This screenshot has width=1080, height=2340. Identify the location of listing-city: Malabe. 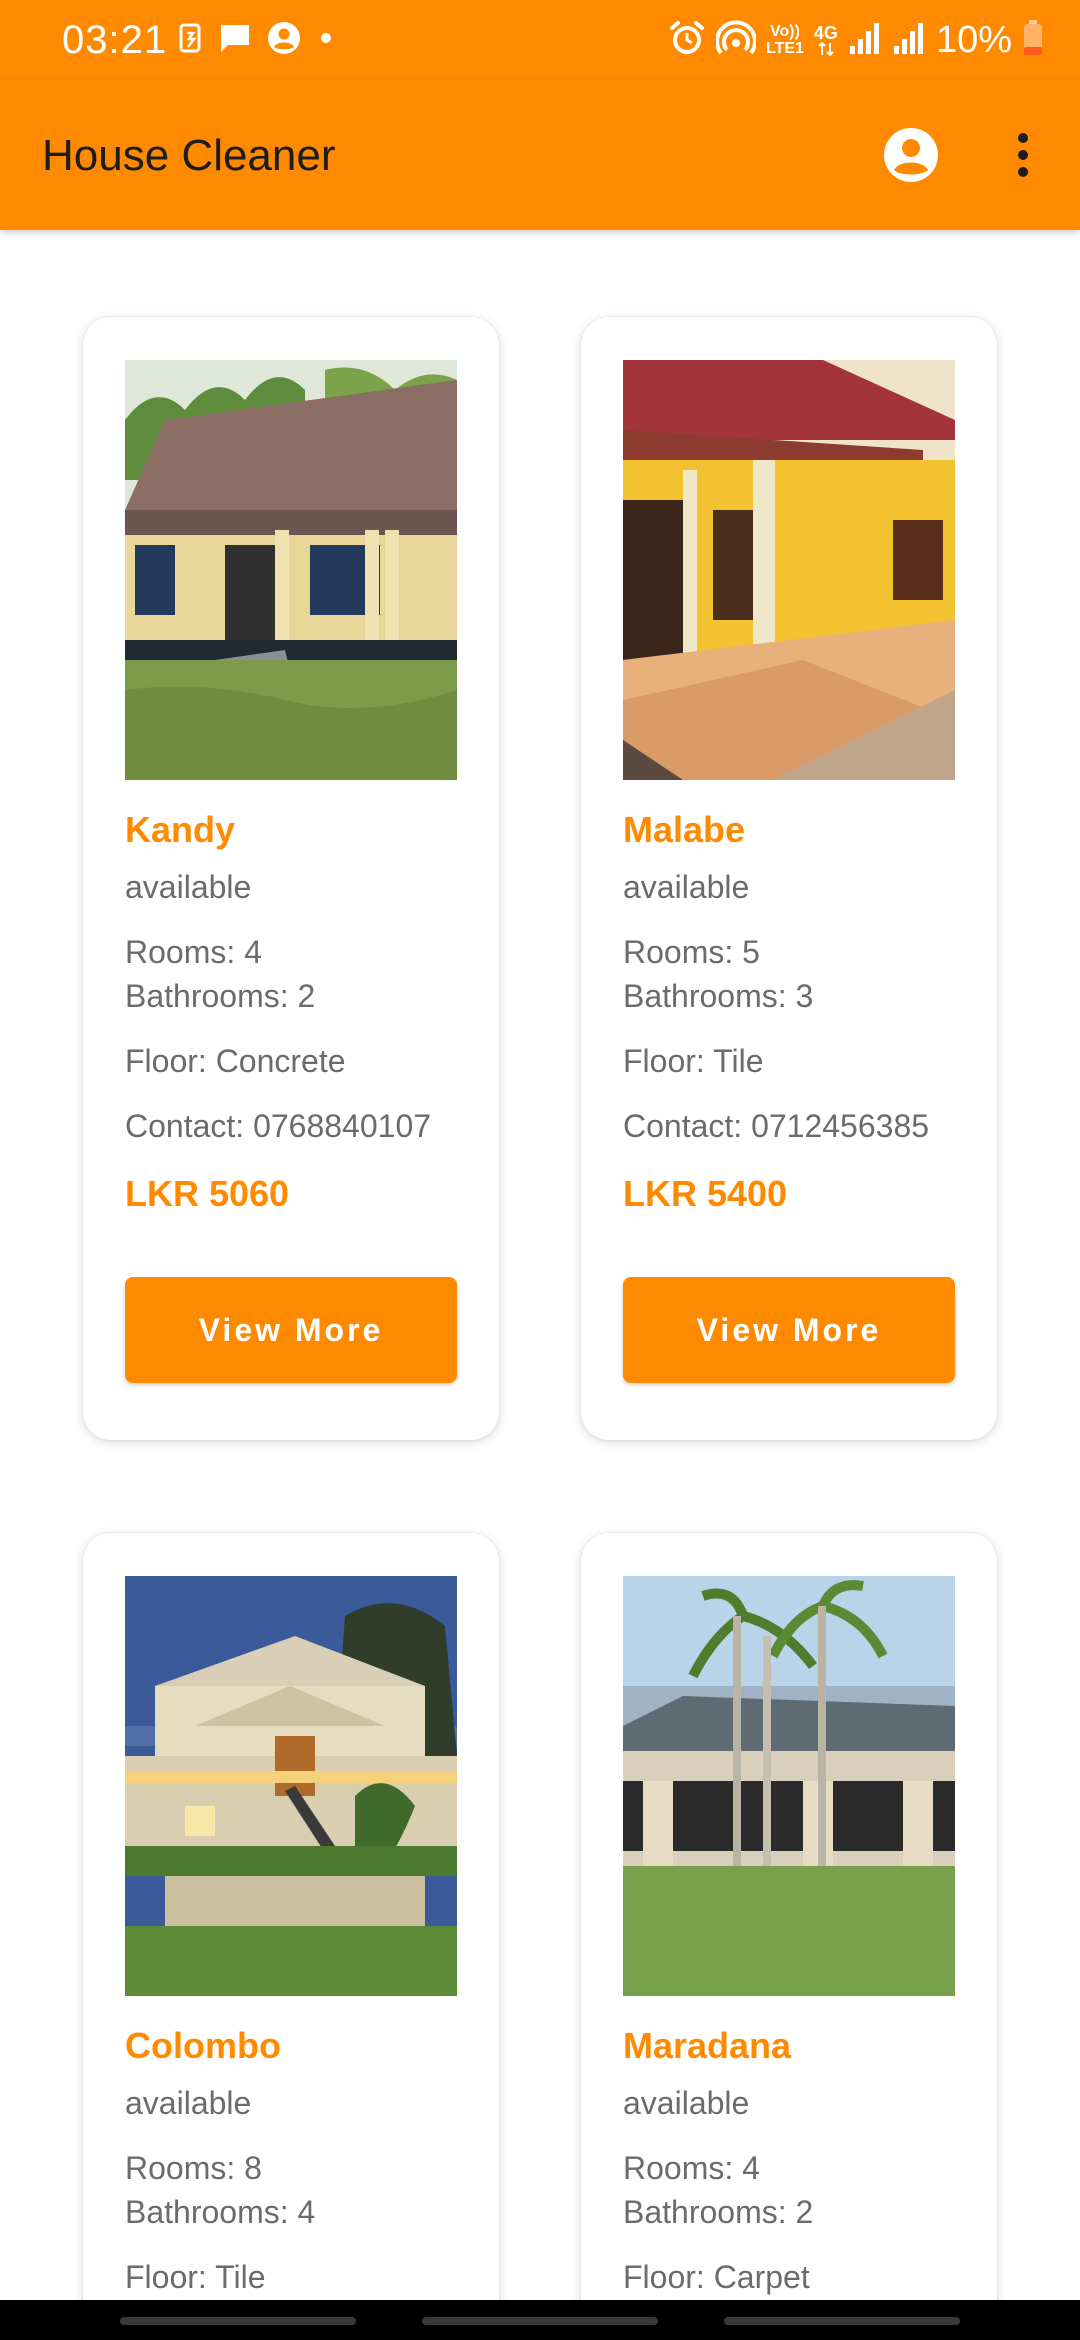
(684, 829).